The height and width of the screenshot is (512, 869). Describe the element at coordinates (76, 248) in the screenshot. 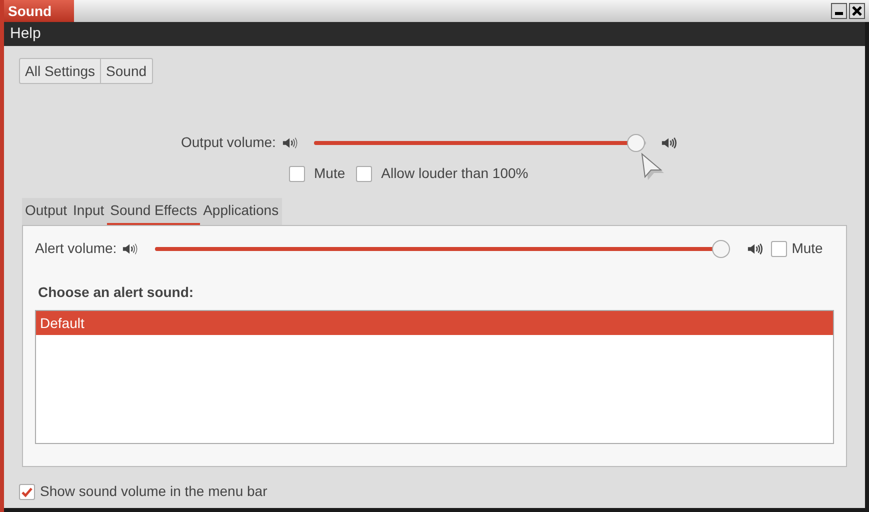

I see `alert-volume-label: Alert volume:` at that location.